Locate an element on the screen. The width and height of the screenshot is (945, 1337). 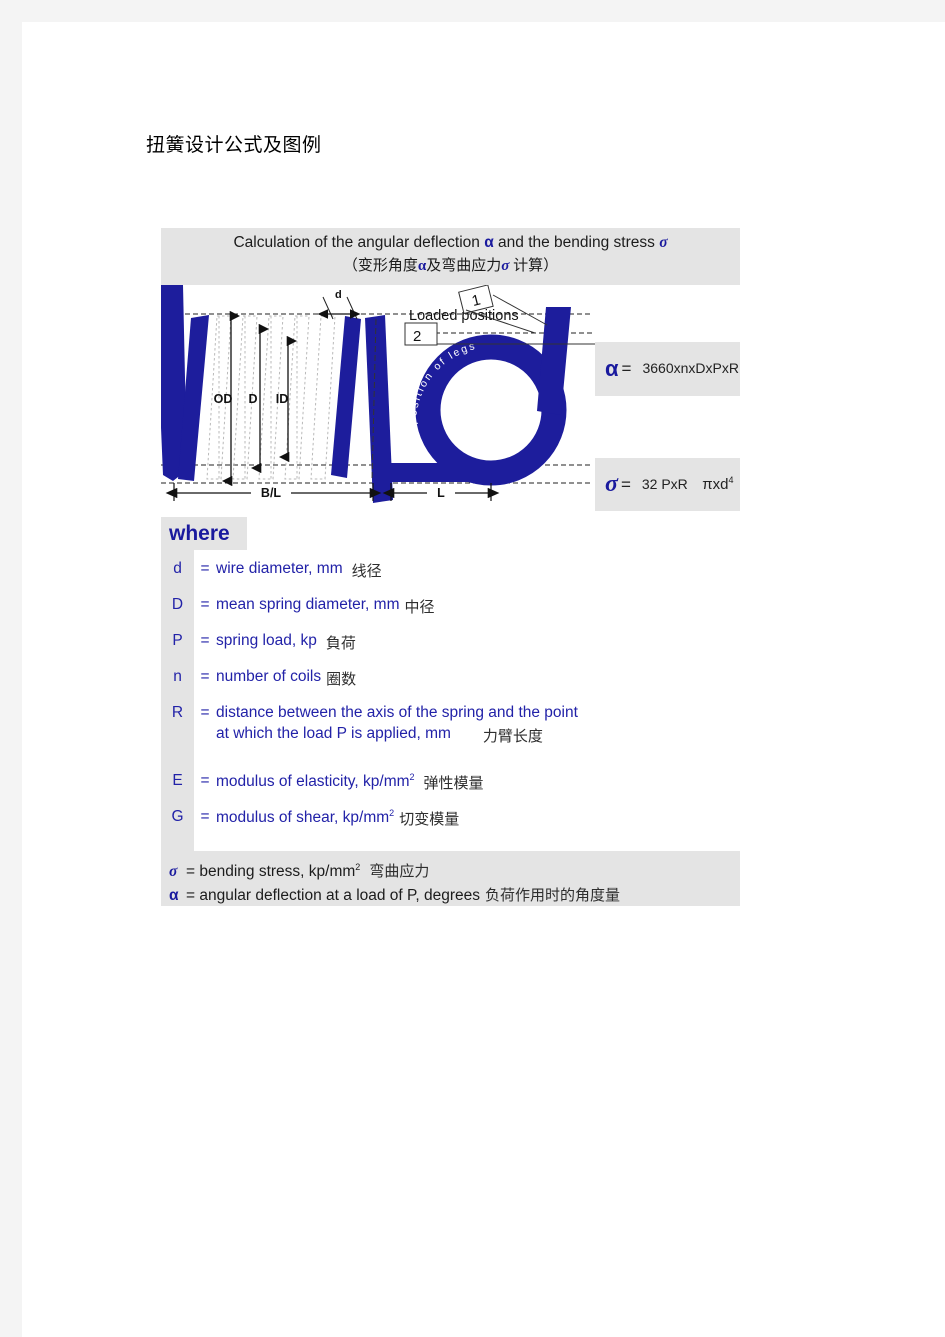
formula-sigma-lhs: σ is located at coordinates (611, 484).